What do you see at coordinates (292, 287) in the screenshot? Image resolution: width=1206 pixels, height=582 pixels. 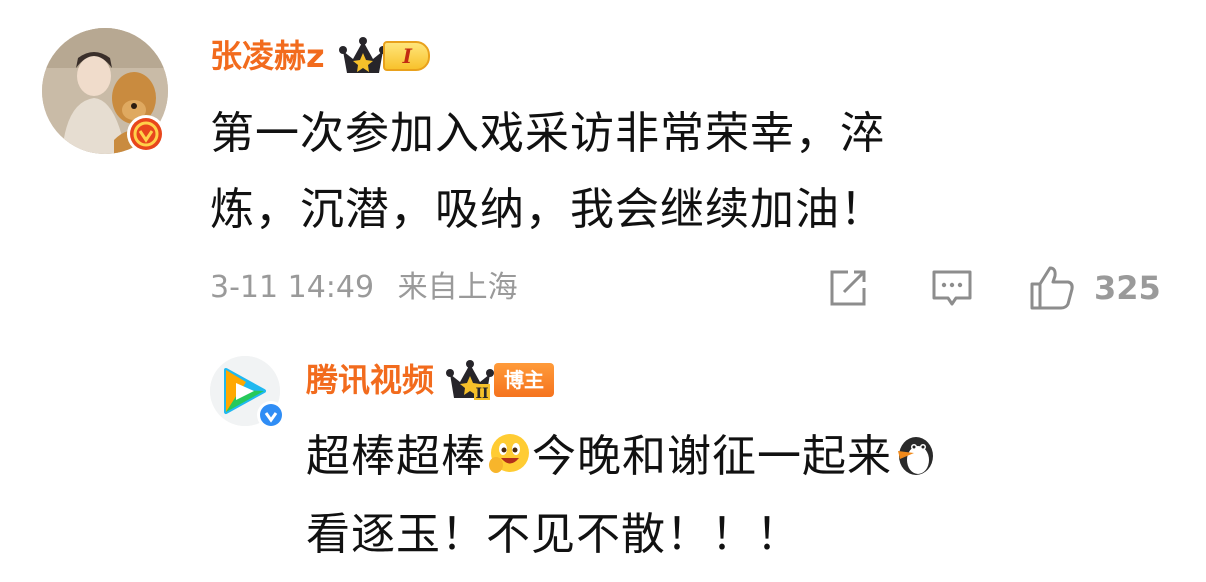 I see `comment-time: 3-11 14:49` at bounding box center [292, 287].